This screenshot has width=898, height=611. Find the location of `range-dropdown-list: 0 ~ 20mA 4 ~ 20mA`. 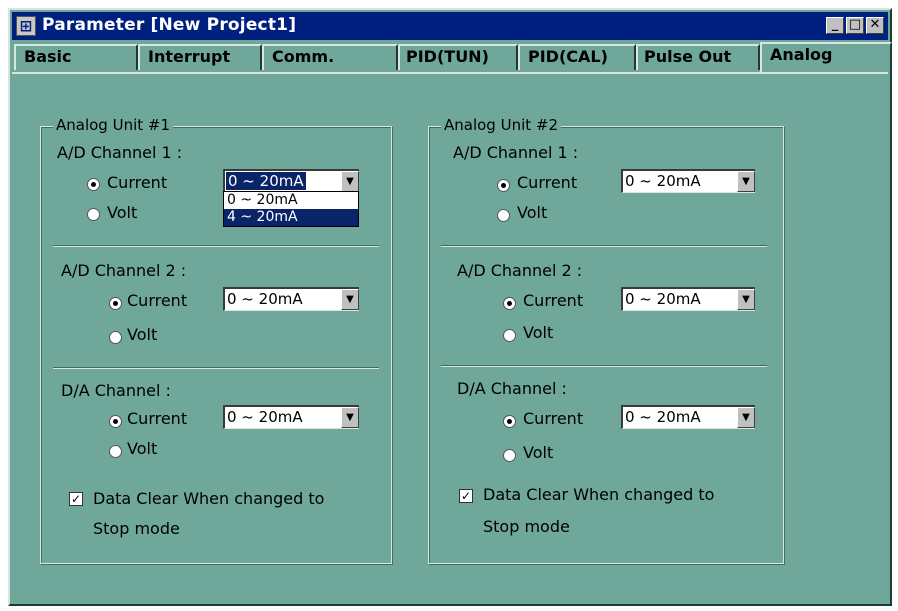

range-dropdown-list: 0 ~ 20mA 4 ~ 20mA is located at coordinates (291, 209).